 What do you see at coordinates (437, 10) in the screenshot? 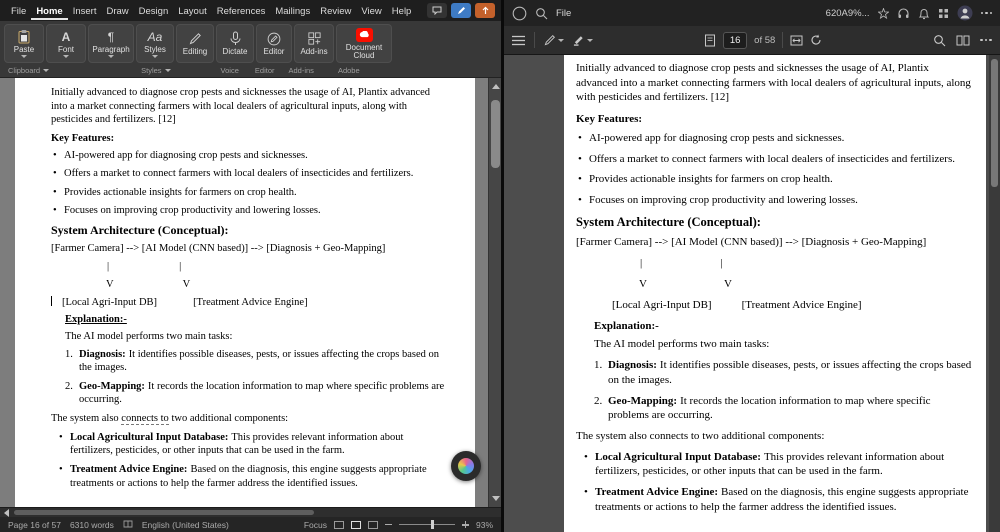
I see `comments-icon` at bounding box center [437, 10].